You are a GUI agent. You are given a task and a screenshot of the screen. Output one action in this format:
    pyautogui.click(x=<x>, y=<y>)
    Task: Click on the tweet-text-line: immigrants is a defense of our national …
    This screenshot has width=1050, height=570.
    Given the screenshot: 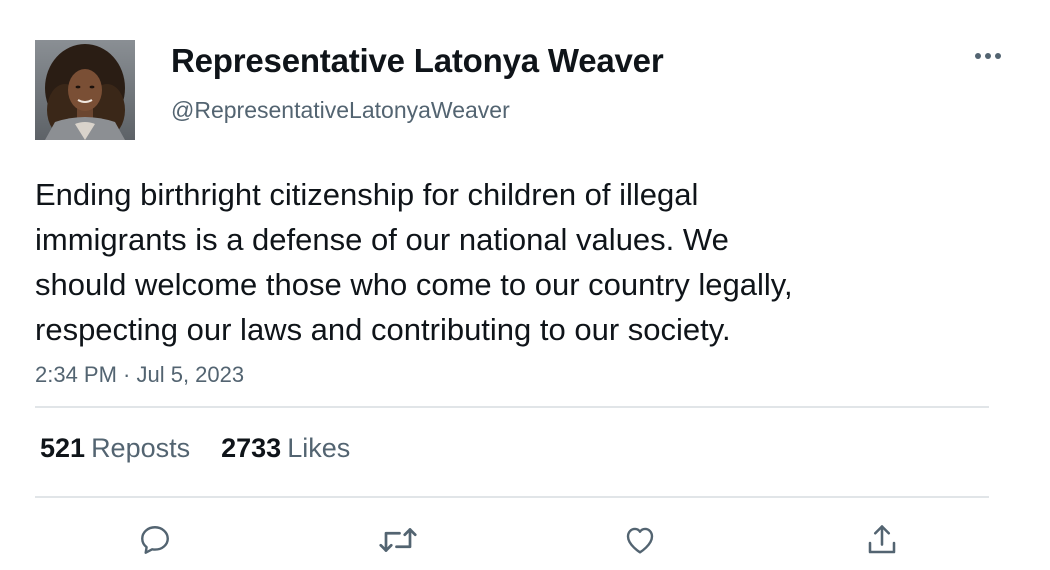 What is the action you would take?
    pyautogui.click(x=382, y=239)
    